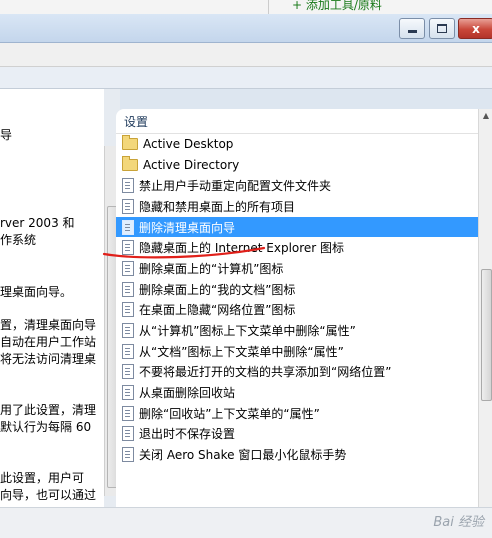 This screenshot has height=538, width=492. What do you see at coordinates (217, 310) in the screenshot?
I see `settings-item-label: 在桌面上隐藏“网络位置”图标` at bounding box center [217, 310].